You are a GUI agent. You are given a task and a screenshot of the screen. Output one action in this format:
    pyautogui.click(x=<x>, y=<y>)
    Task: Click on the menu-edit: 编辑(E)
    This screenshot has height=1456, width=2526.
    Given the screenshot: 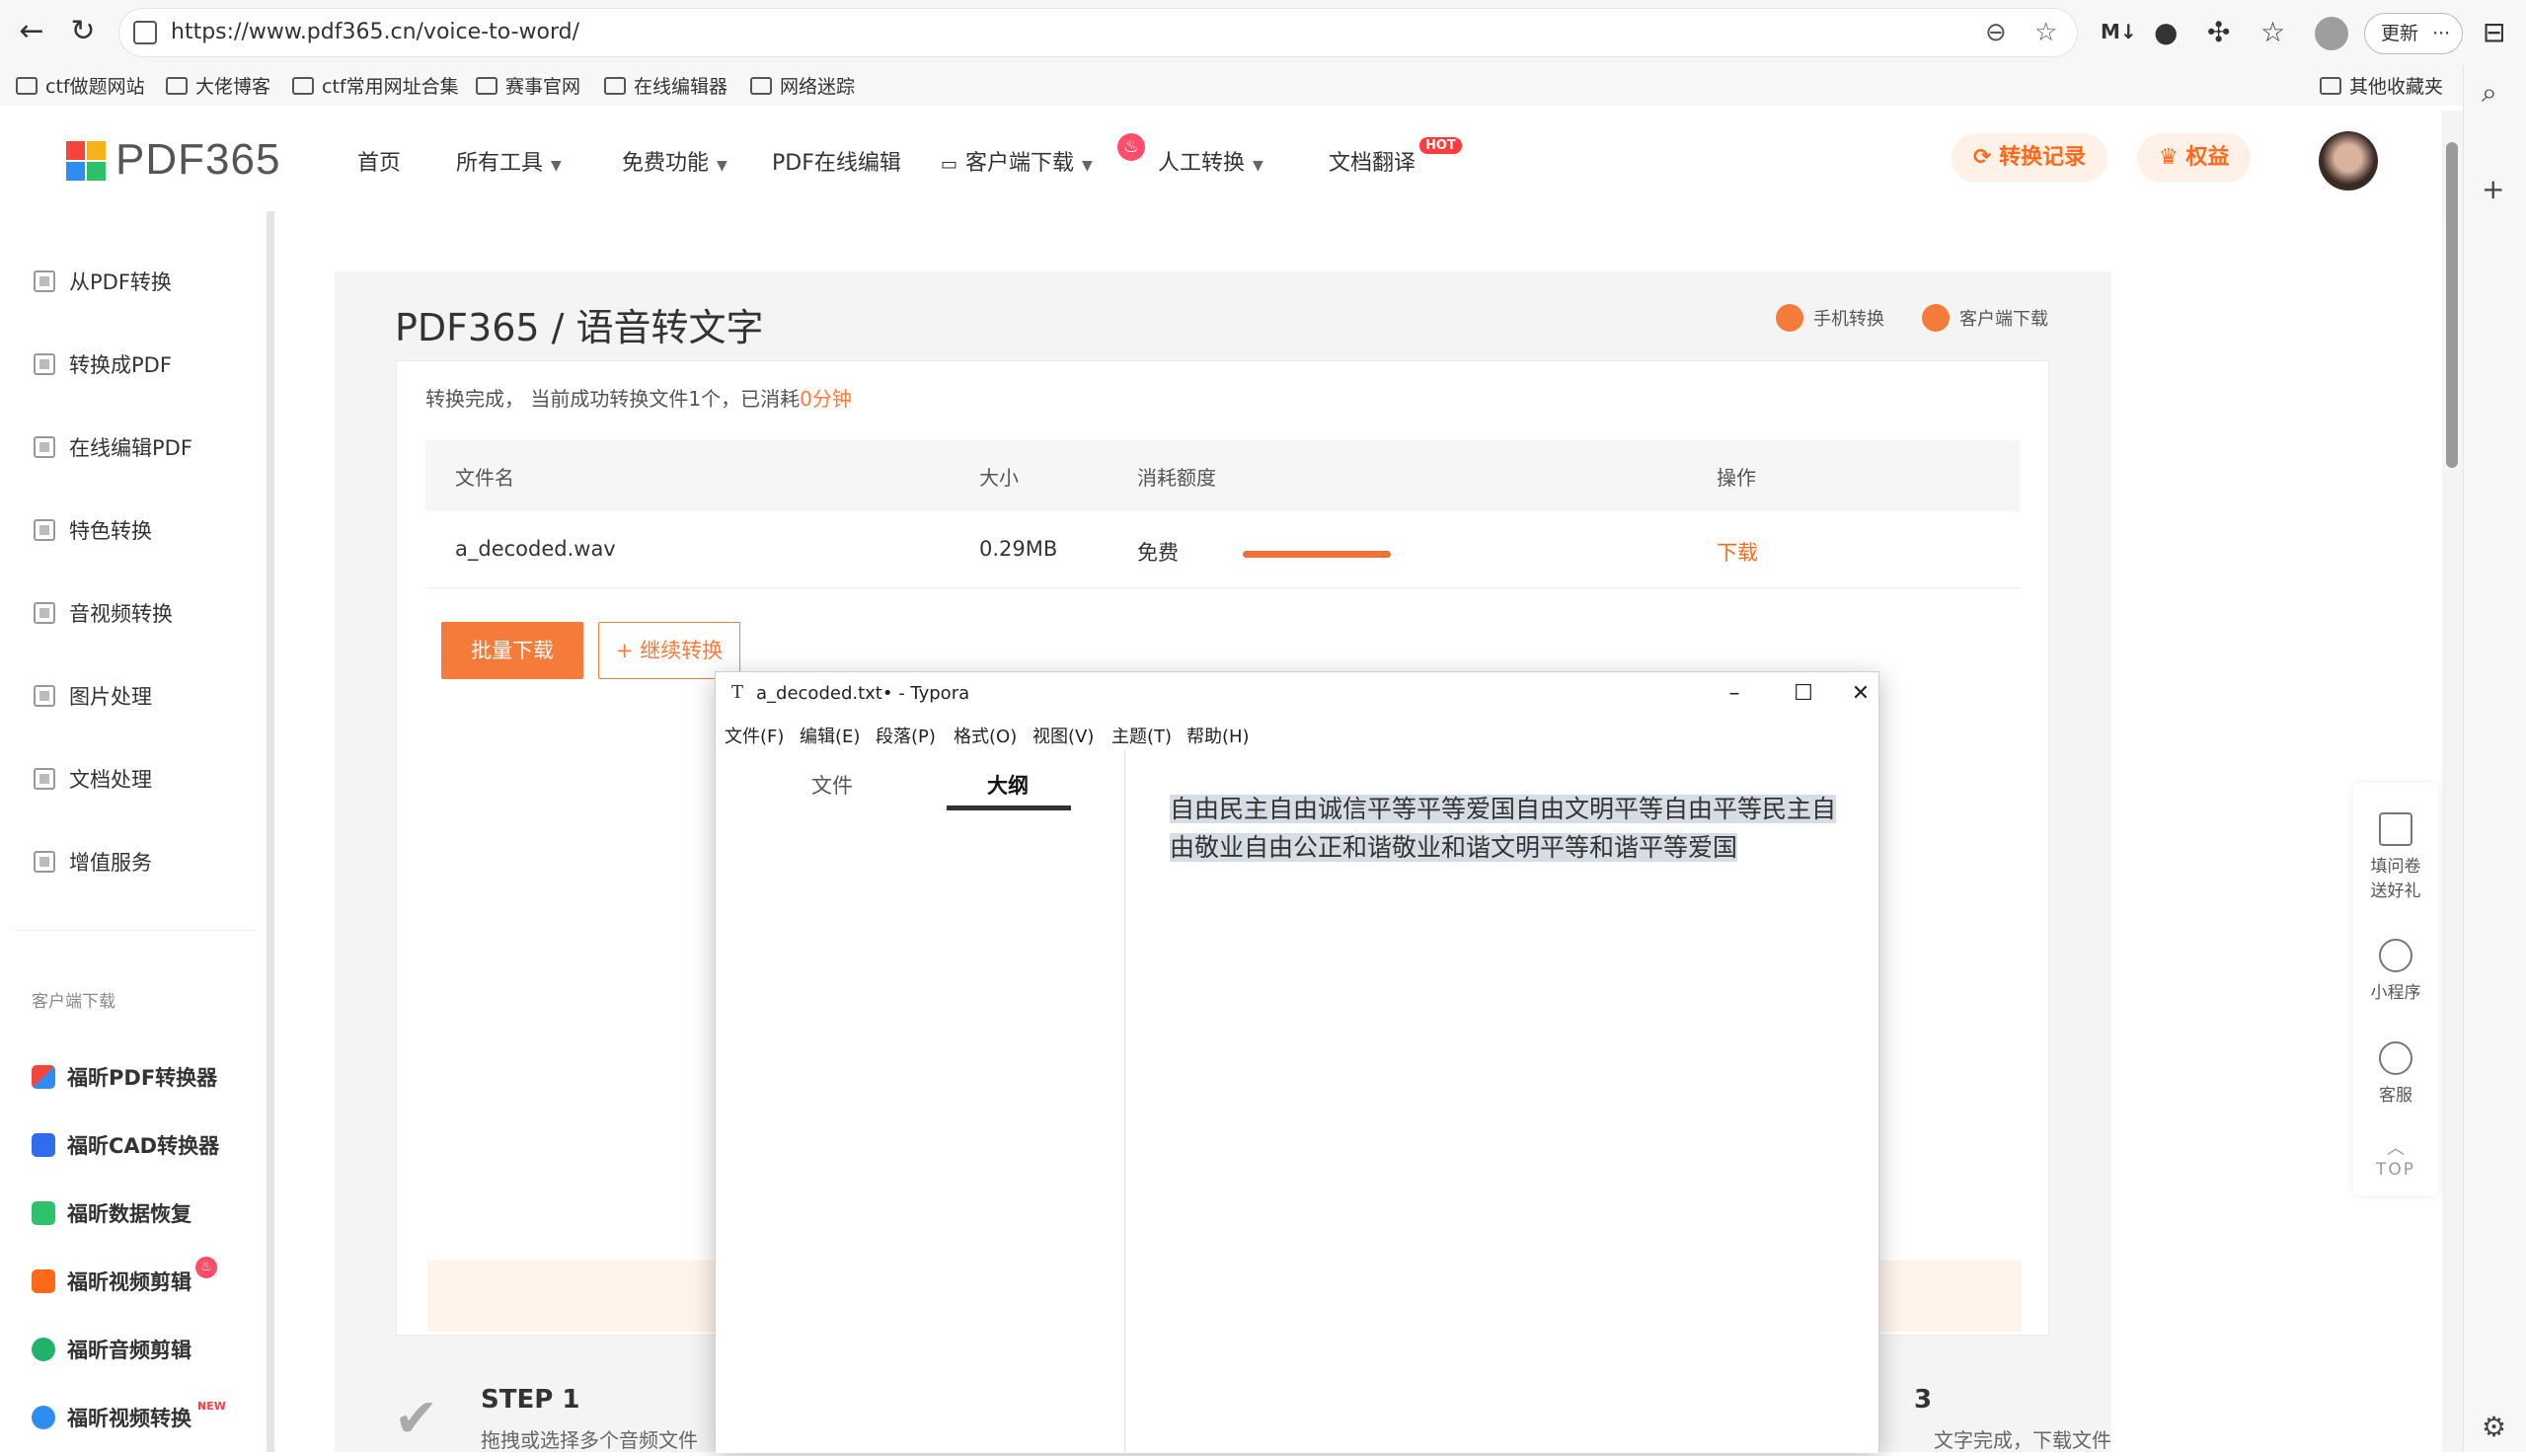 What is the action you would take?
    pyautogui.click(x=830, y=735)
    